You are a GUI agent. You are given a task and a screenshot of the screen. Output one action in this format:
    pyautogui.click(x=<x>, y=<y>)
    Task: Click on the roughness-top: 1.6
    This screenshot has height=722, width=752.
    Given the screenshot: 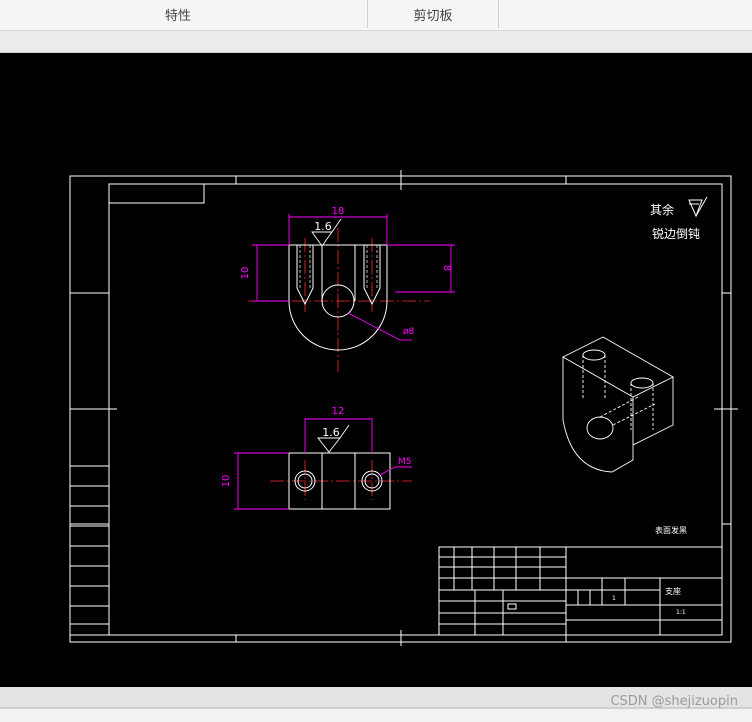 What is the action you would take?
    pyautogui.click(x=331, y=432)
    